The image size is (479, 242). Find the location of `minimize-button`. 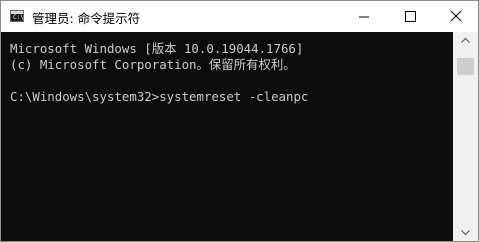

minimize-button is located at coordinates (364, 16).